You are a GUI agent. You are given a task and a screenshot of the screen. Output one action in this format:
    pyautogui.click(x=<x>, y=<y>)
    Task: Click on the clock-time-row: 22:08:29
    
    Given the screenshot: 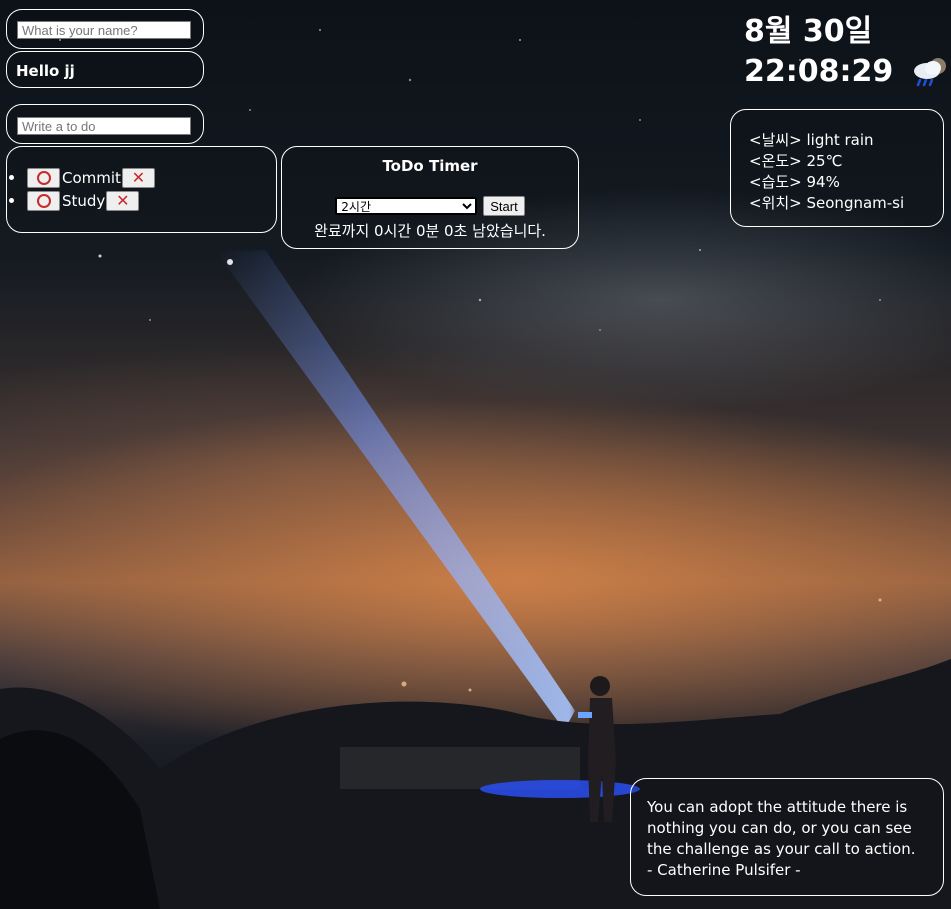 What is the action you would take?
    pyautogui.click(x=846, y=72)
    